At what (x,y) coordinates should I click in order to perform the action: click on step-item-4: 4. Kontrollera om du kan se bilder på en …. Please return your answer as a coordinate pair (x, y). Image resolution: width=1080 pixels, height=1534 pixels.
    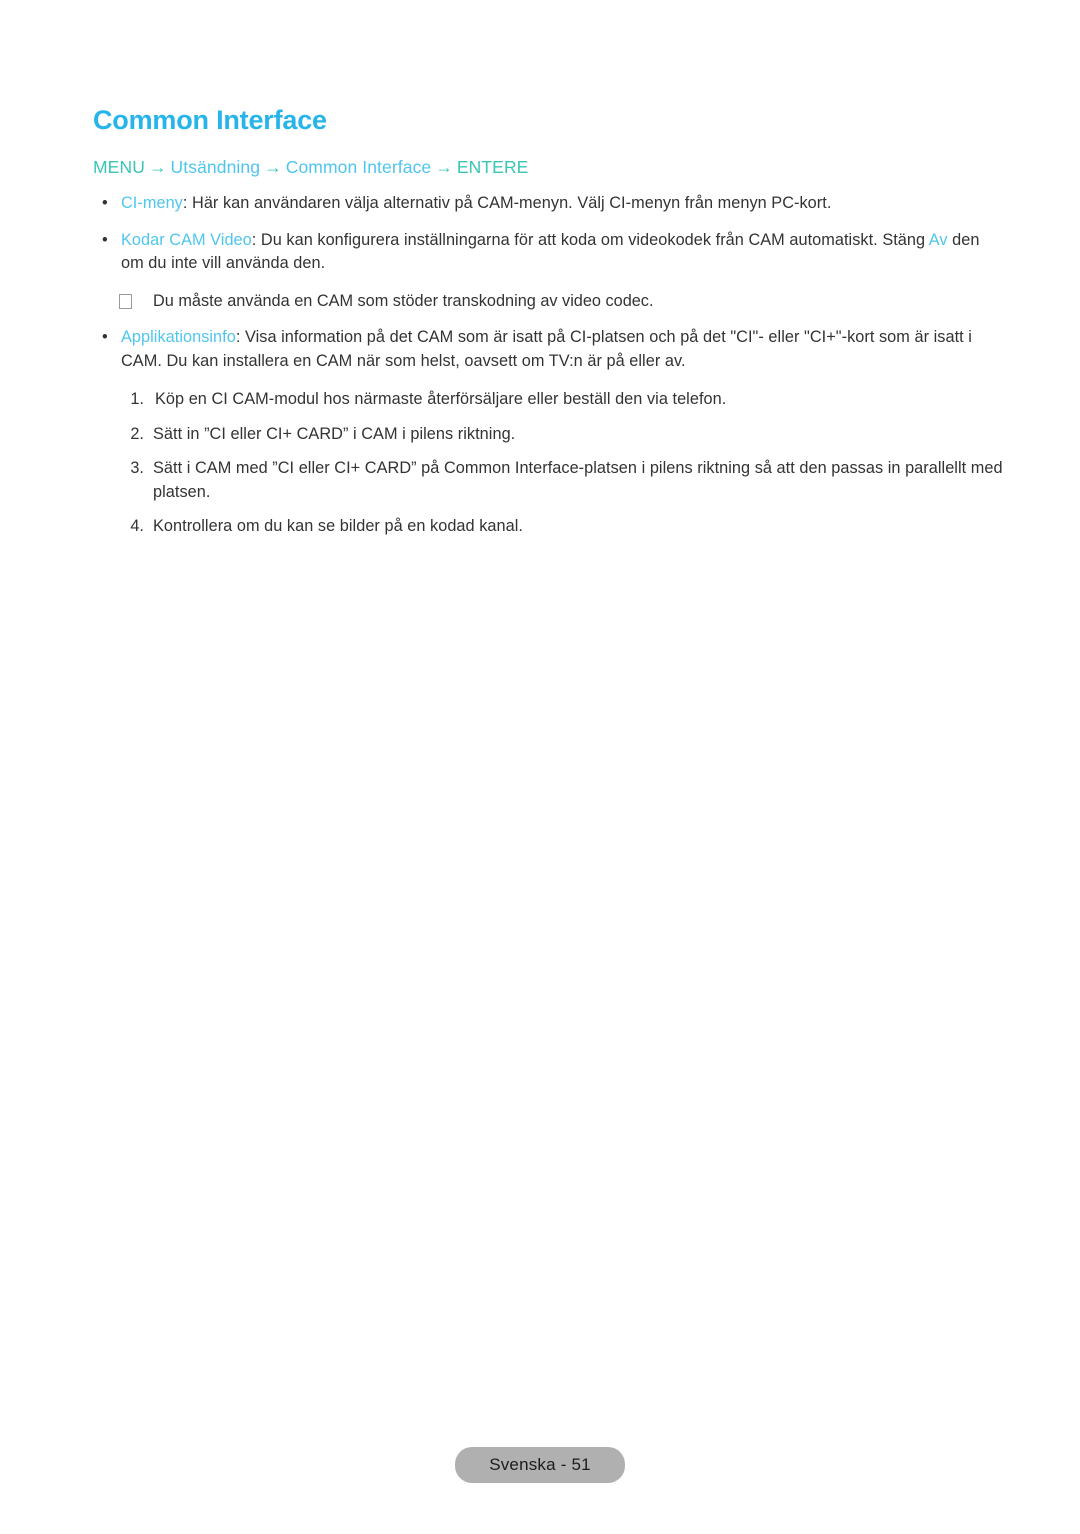
    Looking at the image, I should click on (548, 527).